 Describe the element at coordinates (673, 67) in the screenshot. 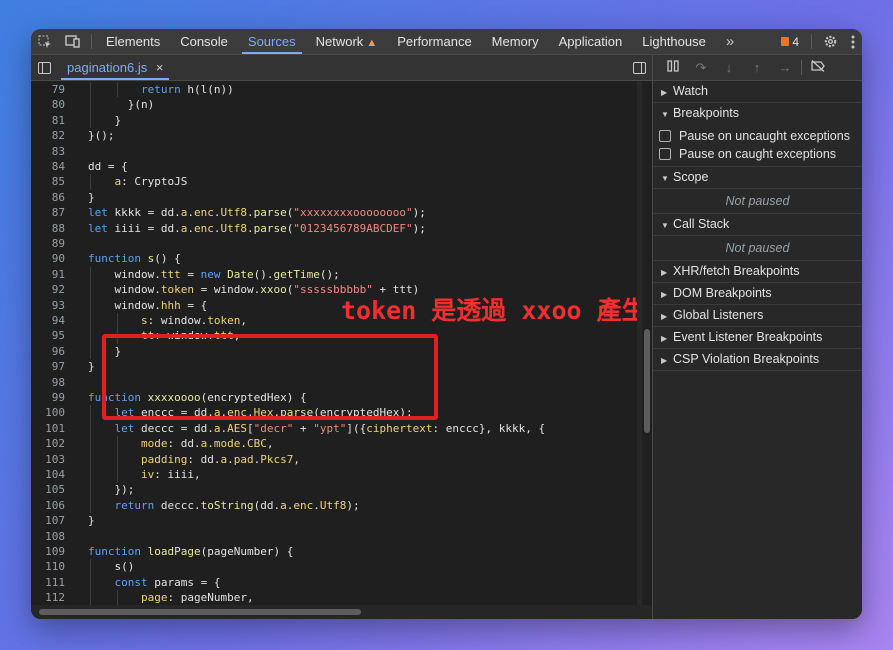

I see `pause-icon` at that location.